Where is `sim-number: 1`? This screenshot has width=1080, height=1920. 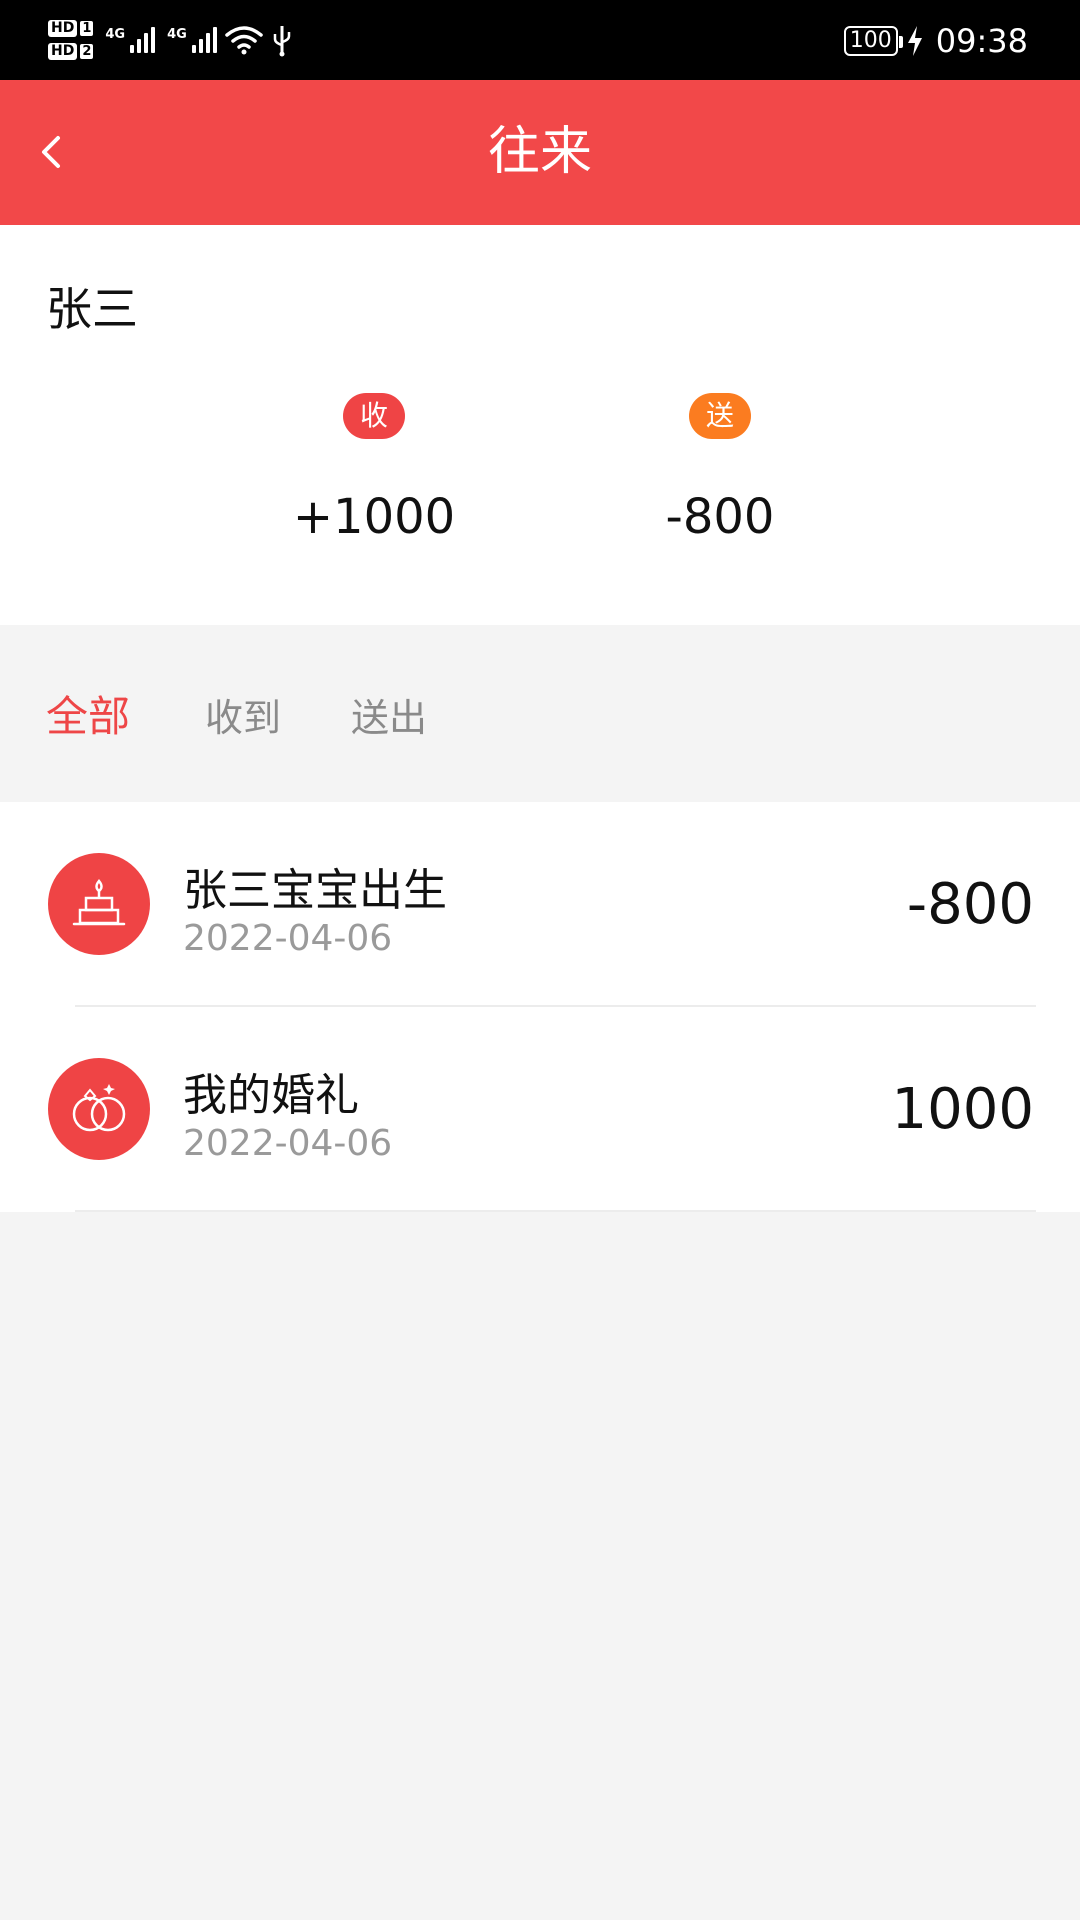
sim-number: 1 is located at coordinates (87, 28).